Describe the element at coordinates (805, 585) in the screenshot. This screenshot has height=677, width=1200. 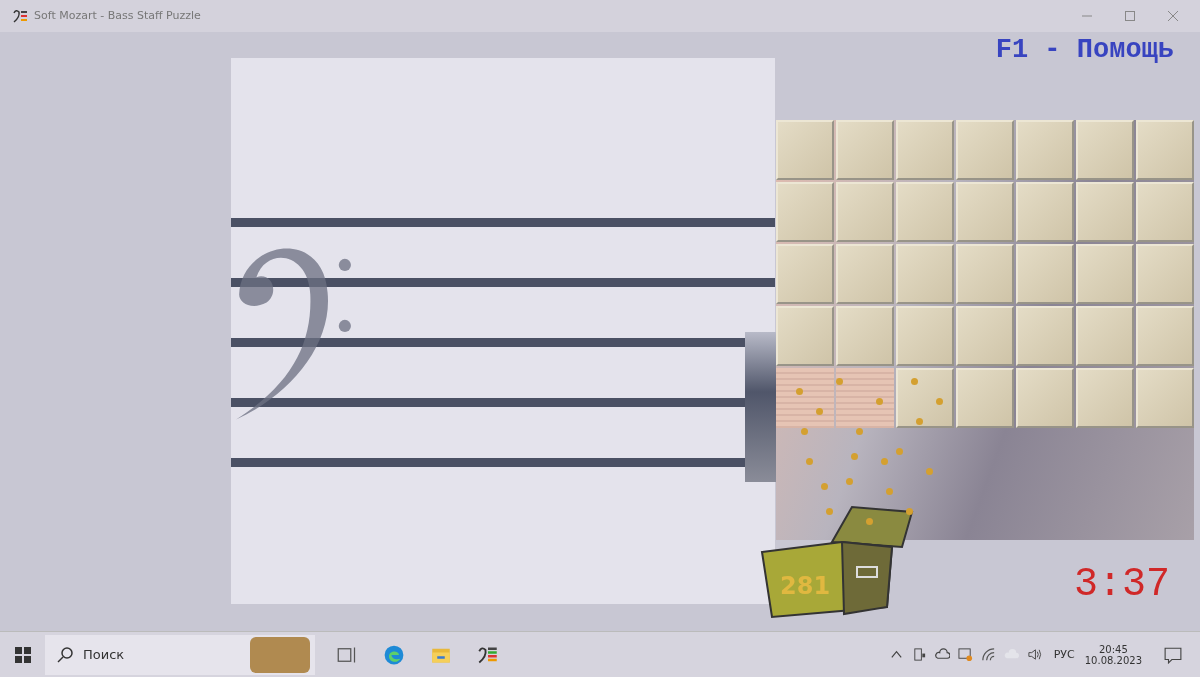
I see `score-counter: 281` at that location.